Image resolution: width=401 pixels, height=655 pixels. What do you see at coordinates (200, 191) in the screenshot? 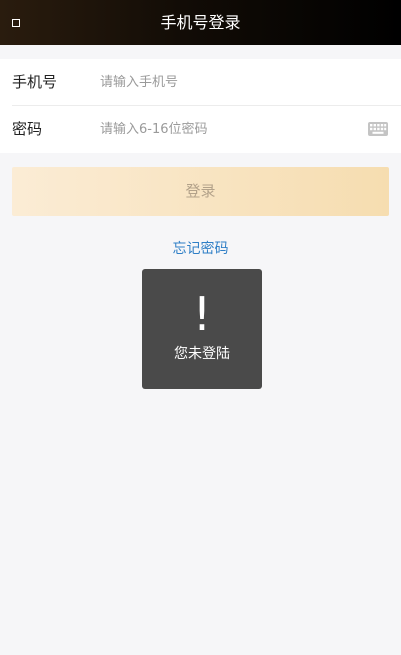
I see `login-button: 登录` at bounding box center [200, 191].